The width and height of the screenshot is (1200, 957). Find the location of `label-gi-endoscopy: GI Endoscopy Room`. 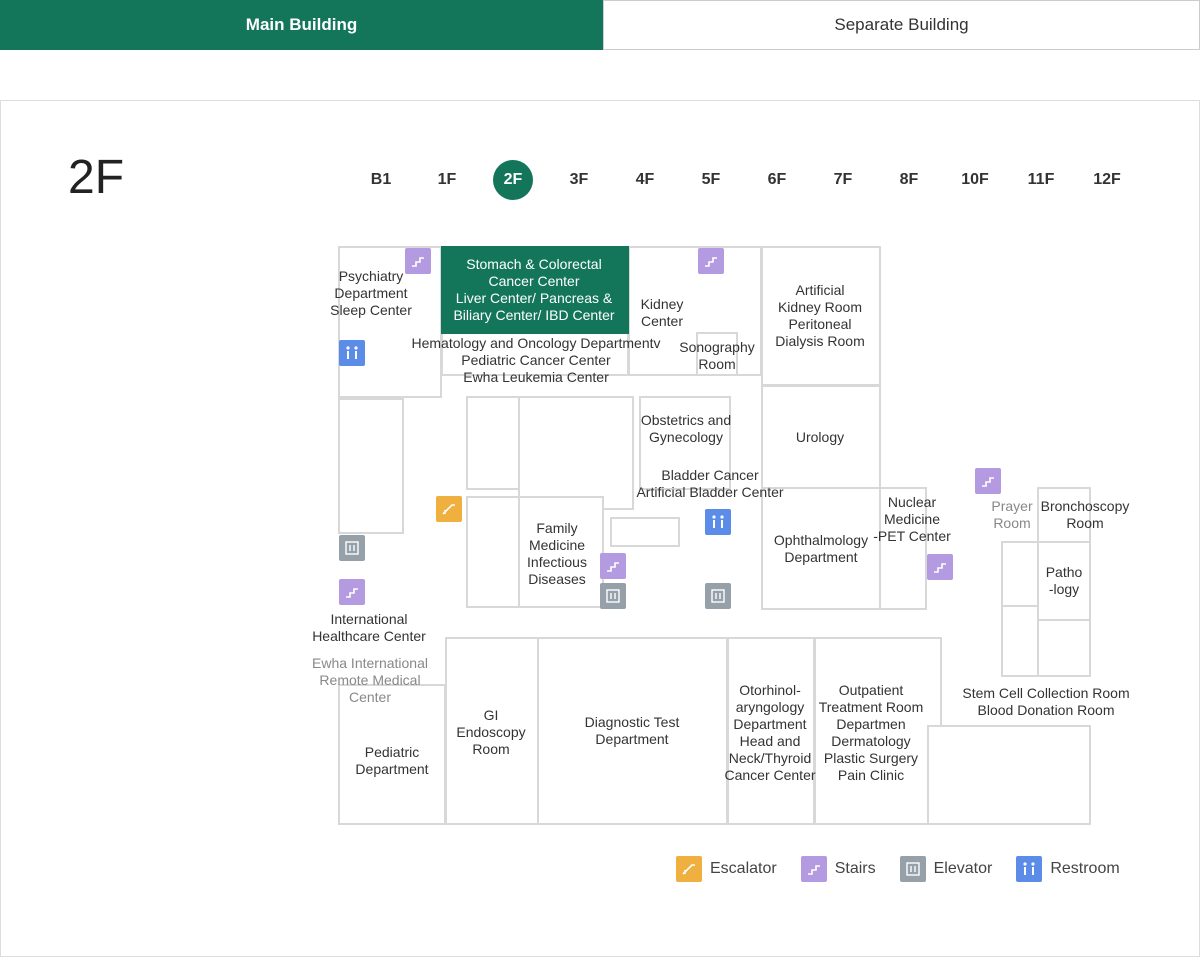

label-gi-endoscopy: GI Endoscopy Room is located at coordinates (491, 732).